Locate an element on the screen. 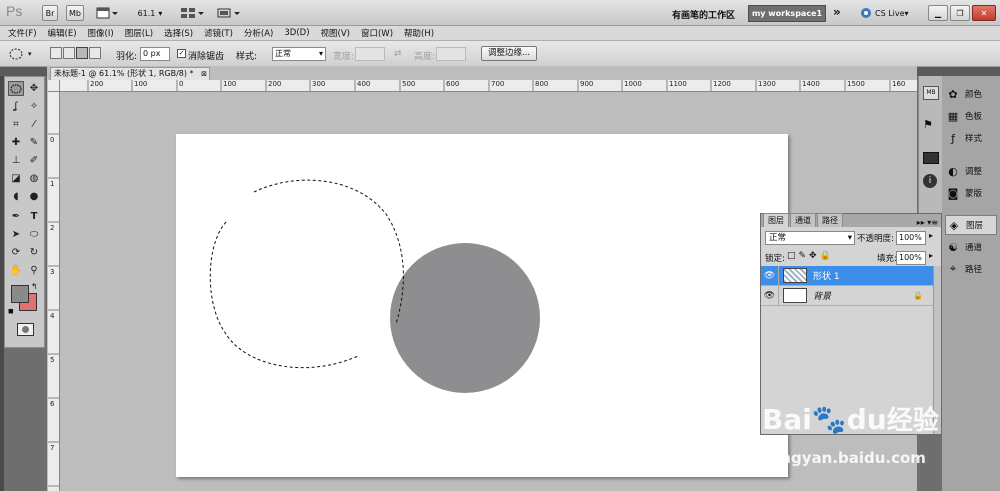 The width and height of the screenshot is (1000, 491). new-selection-icon is located at coordinates (56, 53).